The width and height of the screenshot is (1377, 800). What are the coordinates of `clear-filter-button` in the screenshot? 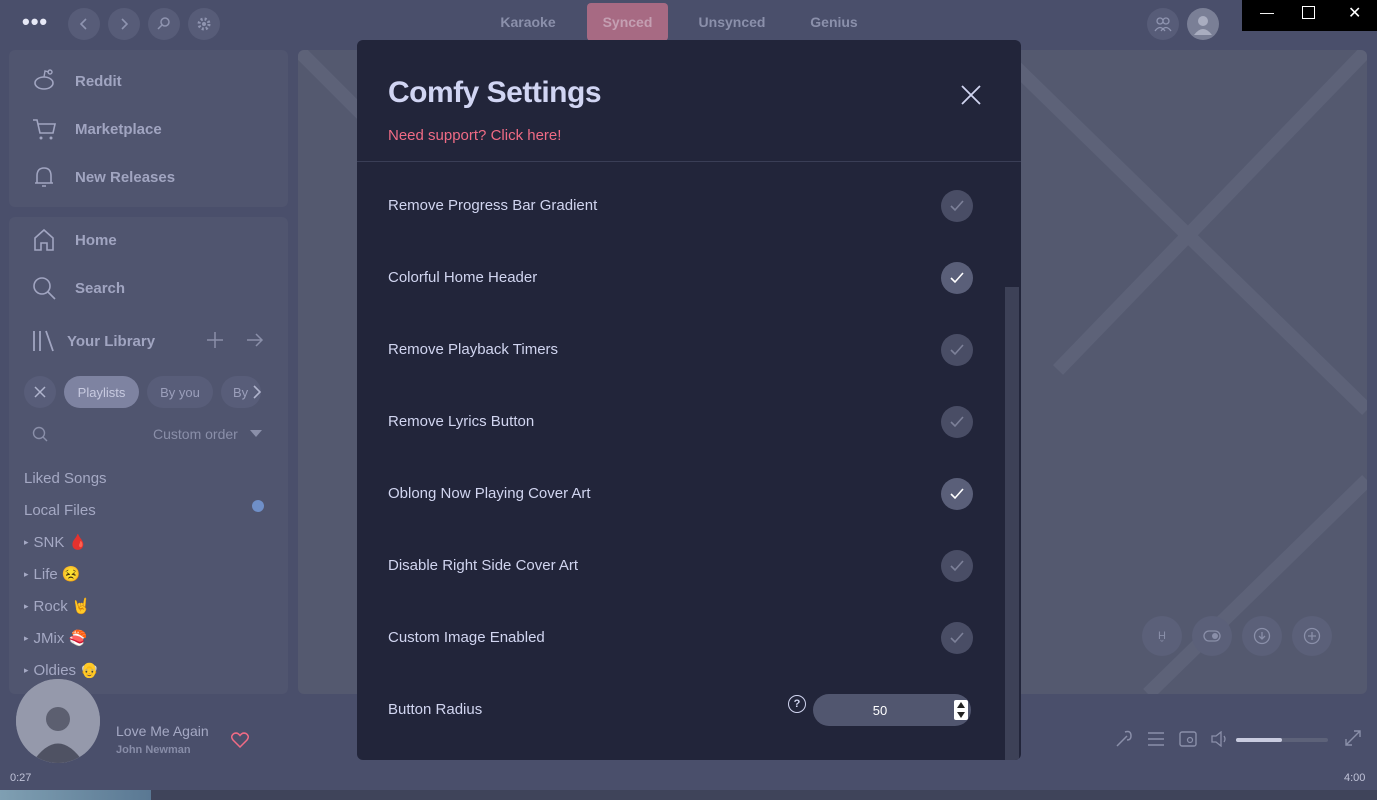 It's located at (40, 392).